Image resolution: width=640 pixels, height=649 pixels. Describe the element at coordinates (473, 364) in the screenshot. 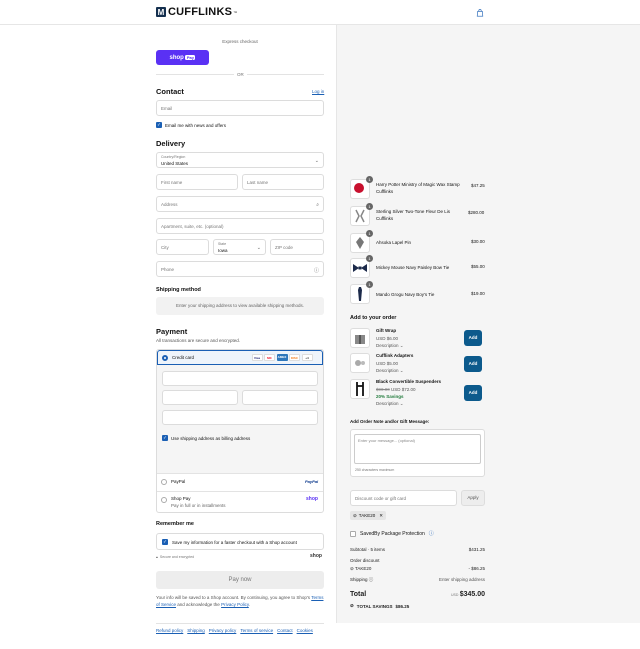

I see `add-adapters-button: Add` at that location.